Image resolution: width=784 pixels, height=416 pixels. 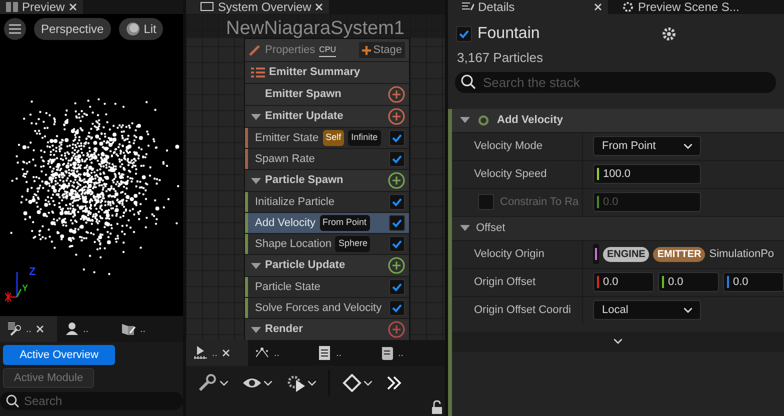 What do you see at coordinates (72, 29) in the screenshot?
I see `view-mode-button: Perspective` at bounding box center [72, 29].